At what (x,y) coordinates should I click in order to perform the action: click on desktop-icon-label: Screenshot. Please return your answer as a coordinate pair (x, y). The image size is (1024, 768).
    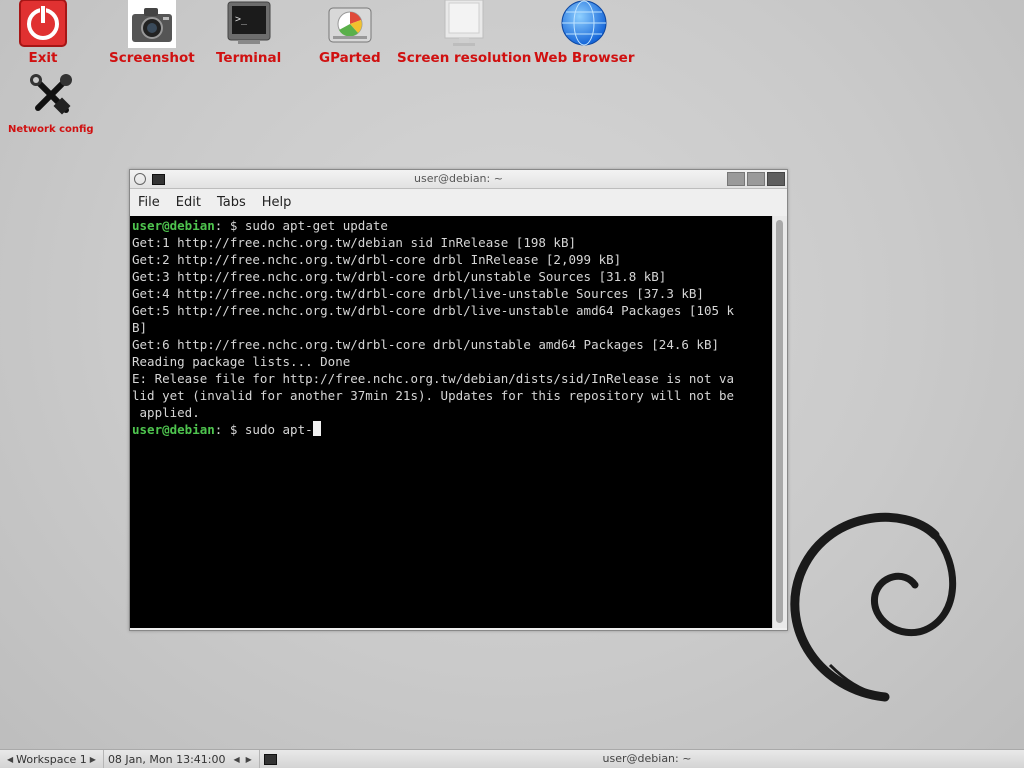
    Looking at the image, I should click on (152, 58).